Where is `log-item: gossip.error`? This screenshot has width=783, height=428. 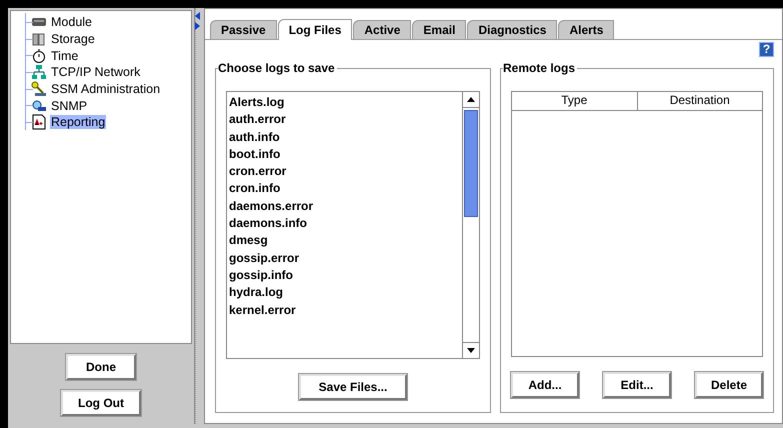 log-item: gossip.error is located at coordinates (345, 258).